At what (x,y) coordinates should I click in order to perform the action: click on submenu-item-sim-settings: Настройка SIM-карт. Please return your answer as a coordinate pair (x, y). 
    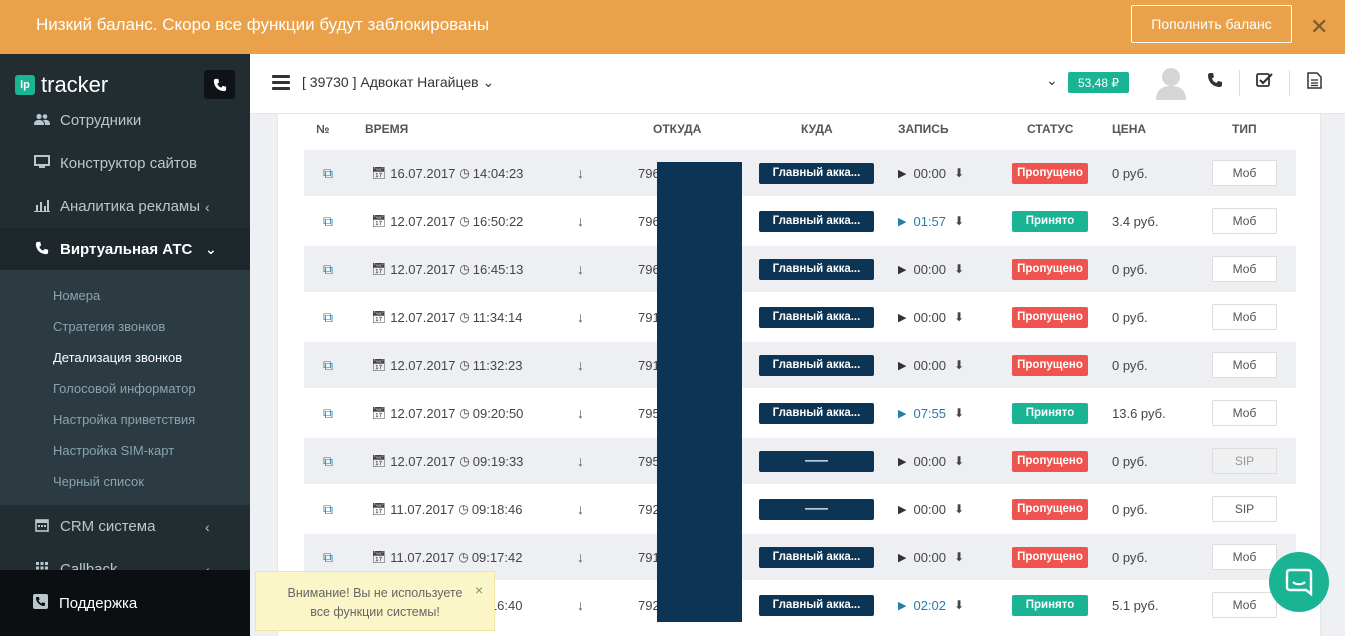
    Looking at the image, I should click on (113, 450).